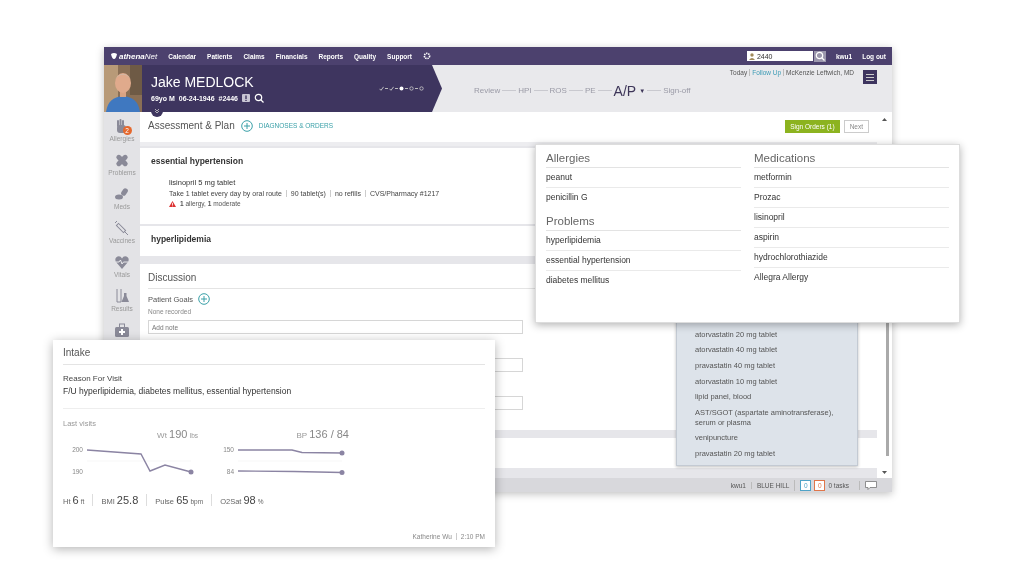  Describe the element at coordinates (851, 218) in the screenshot. I see `list-item: lisinopril` at that location.